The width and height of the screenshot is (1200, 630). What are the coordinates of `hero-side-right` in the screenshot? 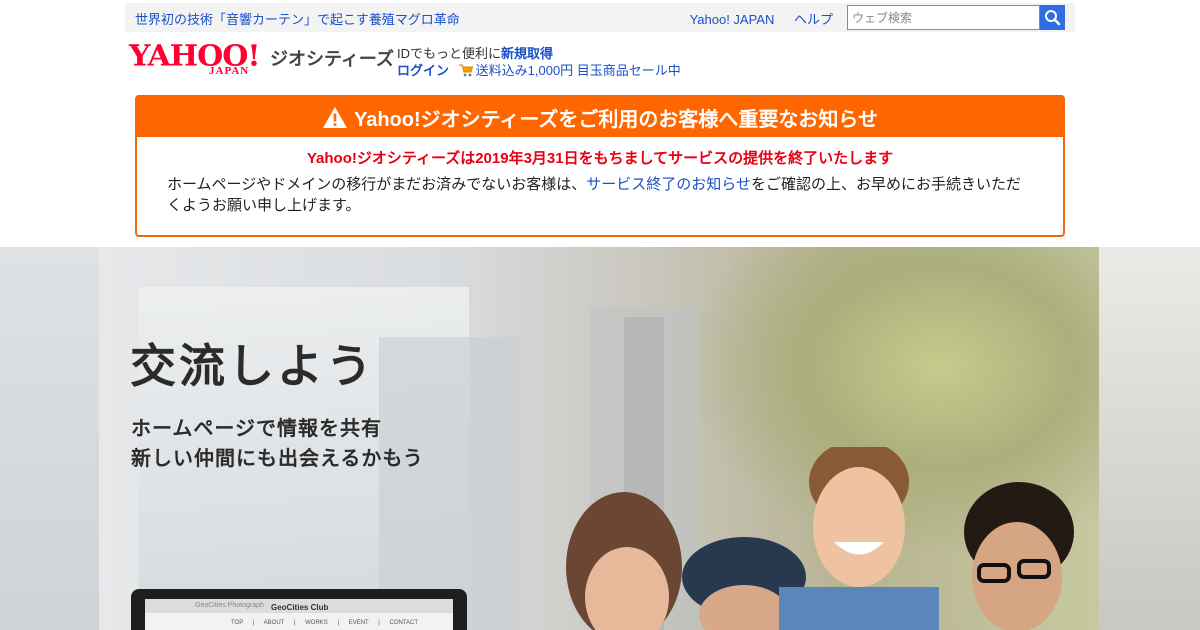 It's located at (1149, 438).